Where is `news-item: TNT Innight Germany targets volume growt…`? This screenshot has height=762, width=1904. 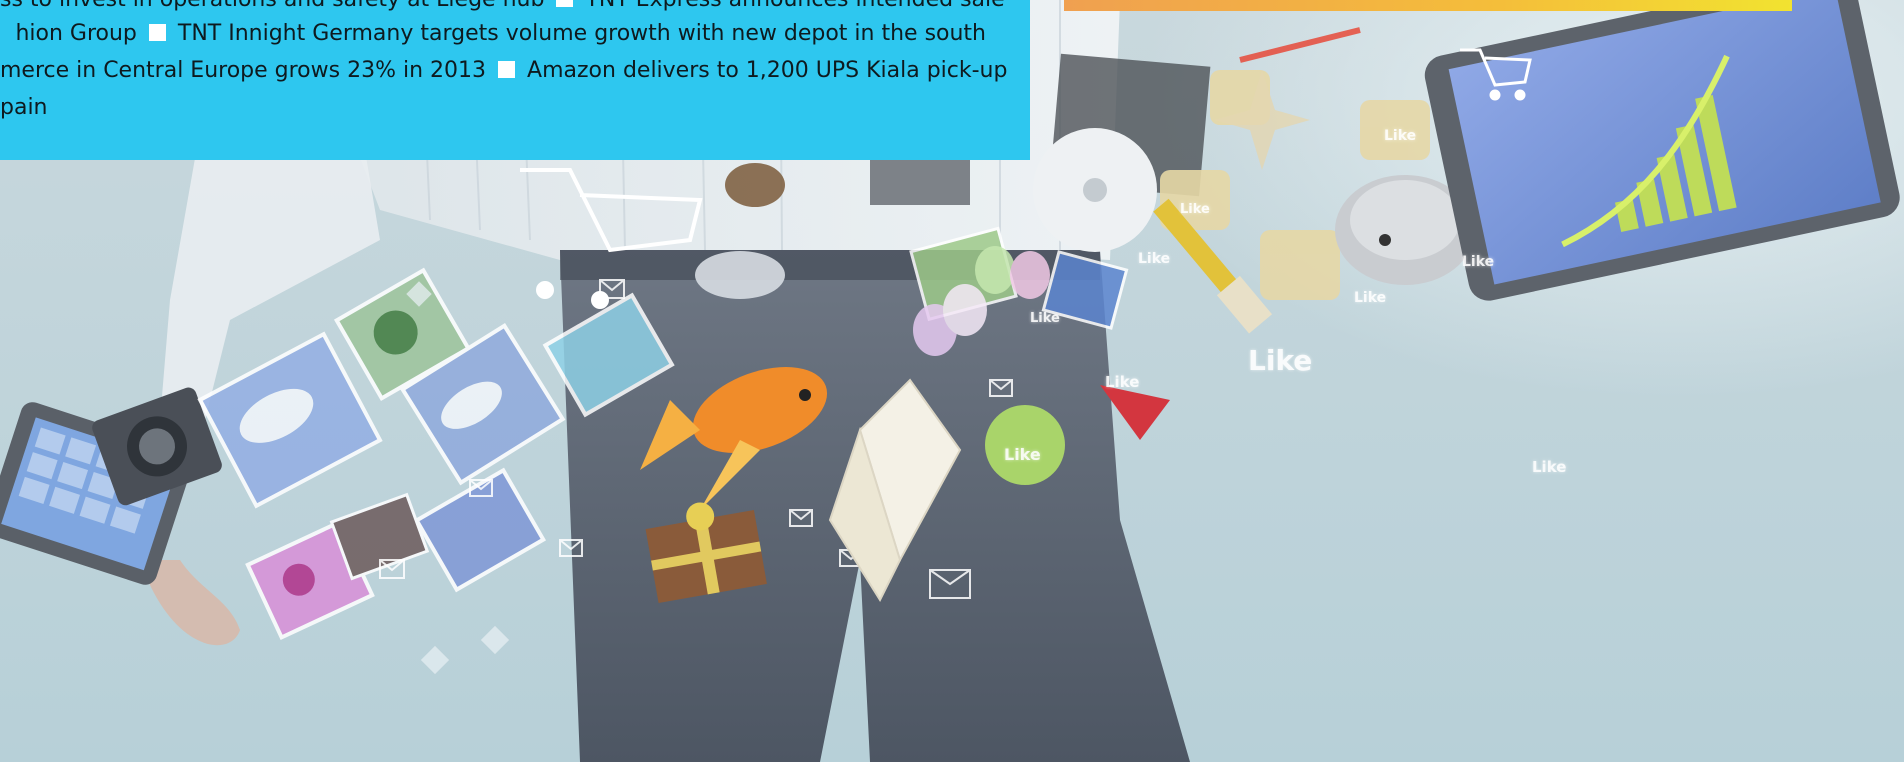
news-item: TNT Innight Germany targets volume growt… is located at coordinates (582, 33).